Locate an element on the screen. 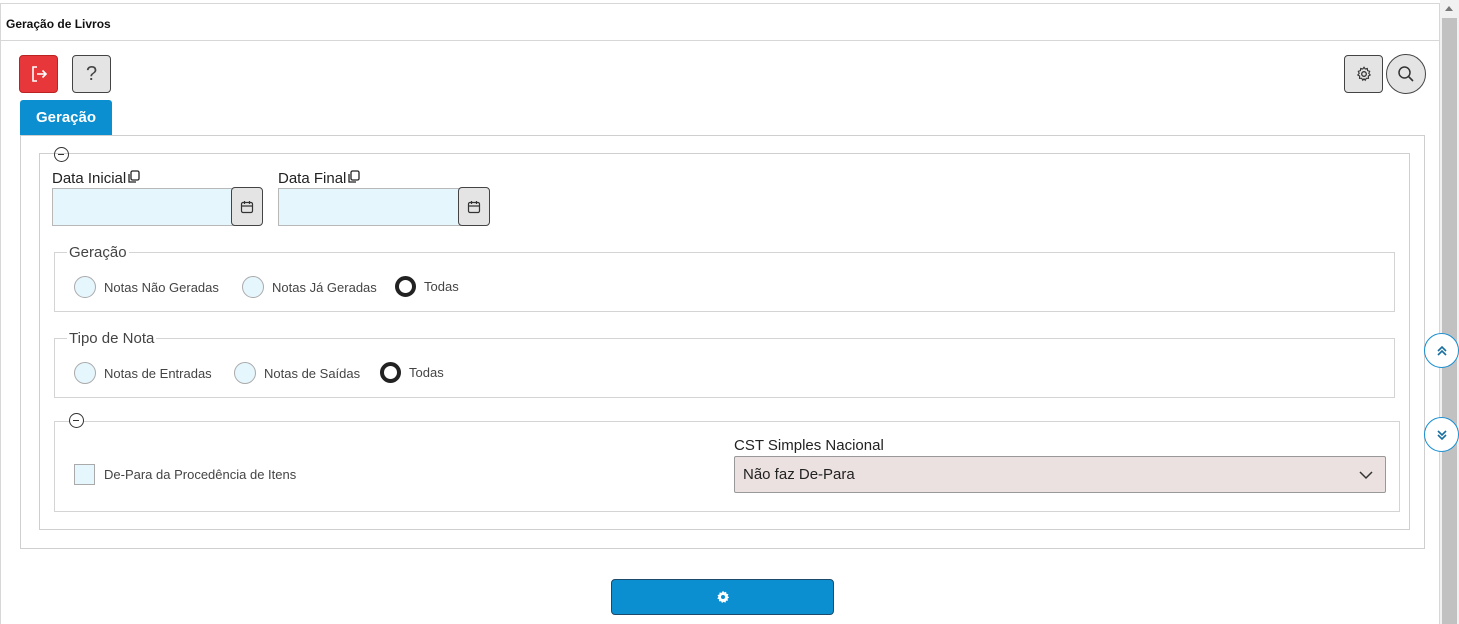  double-chevron-down-icon is located at coordinates (1441, 434).